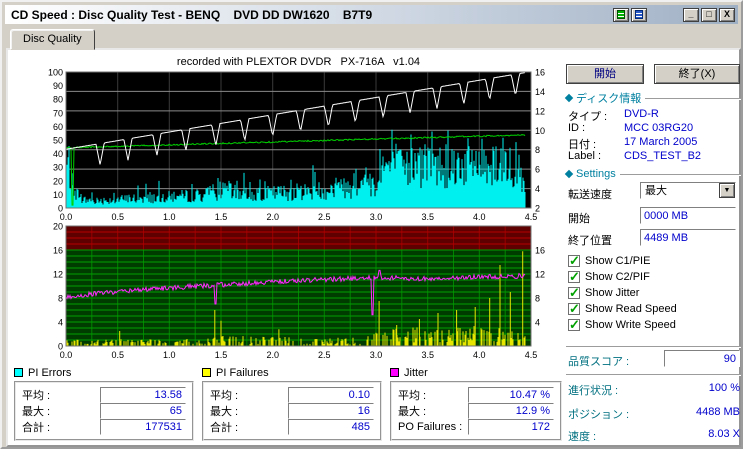 This screenshot has height=449, width=743. I want to click on transfer-speed-label: 転送速度, so click(590, 195).